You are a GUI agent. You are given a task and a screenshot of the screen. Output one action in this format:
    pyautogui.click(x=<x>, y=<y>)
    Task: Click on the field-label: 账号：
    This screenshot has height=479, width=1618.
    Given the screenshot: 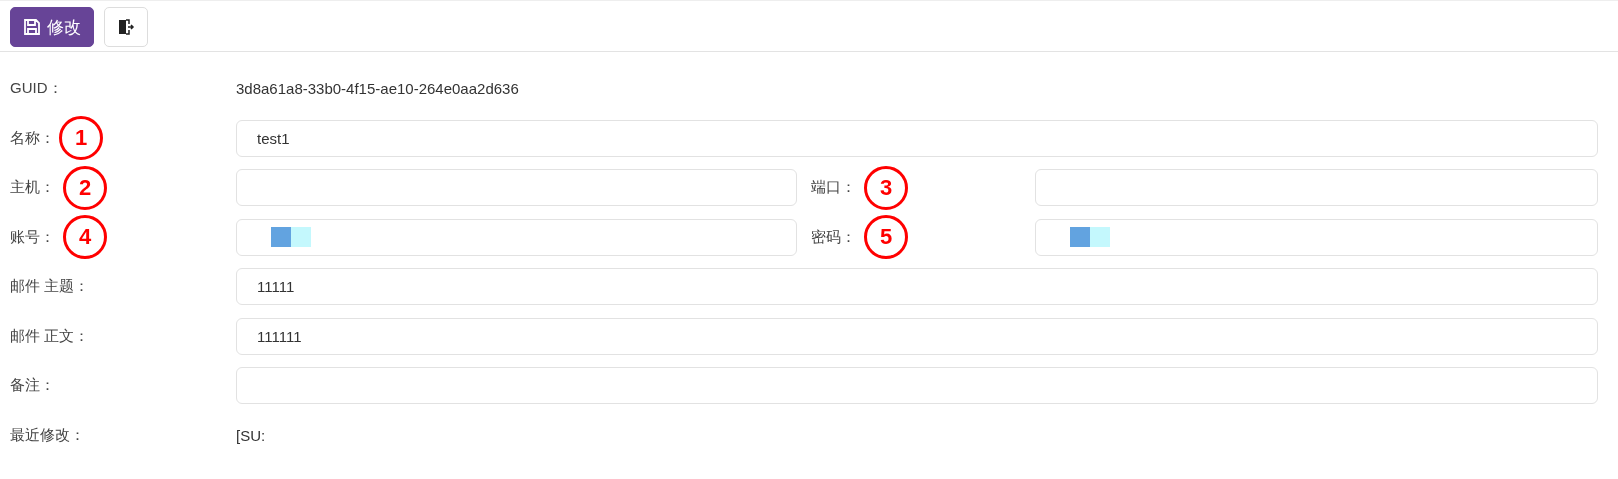 What is the action you would take?
    pyautogui.click(x=32, y=237)
    